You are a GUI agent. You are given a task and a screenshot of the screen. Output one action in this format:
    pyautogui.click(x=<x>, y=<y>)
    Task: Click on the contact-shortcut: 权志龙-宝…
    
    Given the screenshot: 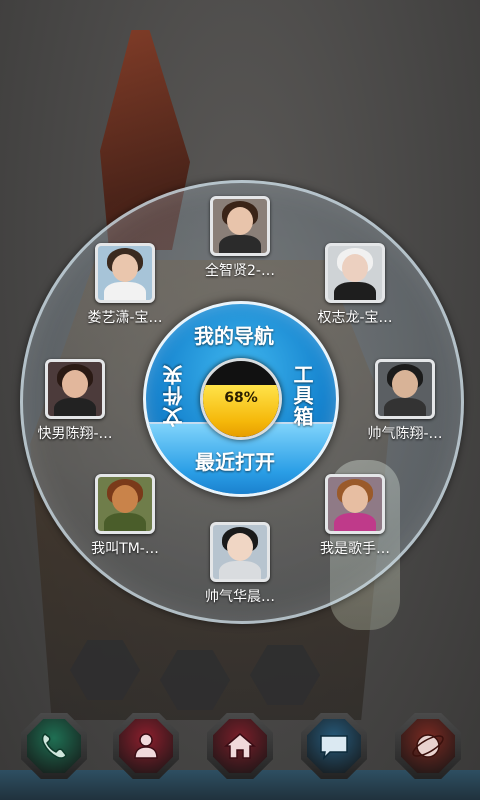 What is the action you would take?
    pyautogui.click(x=355, y=285)
    